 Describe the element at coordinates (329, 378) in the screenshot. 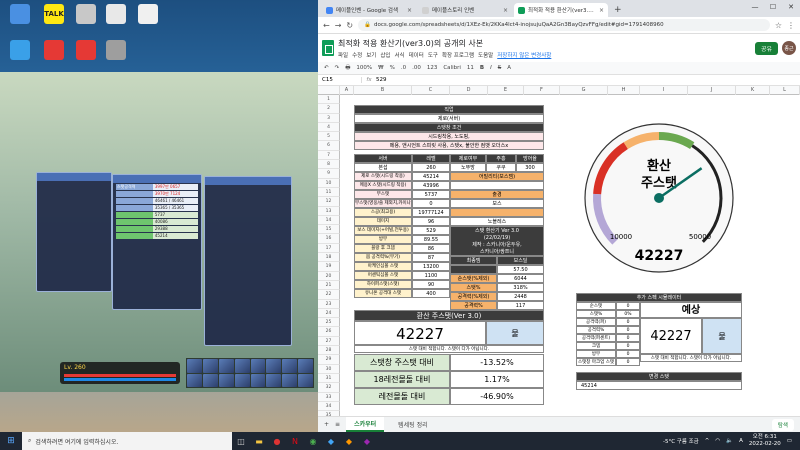

I see `row-header: 31` at that location.